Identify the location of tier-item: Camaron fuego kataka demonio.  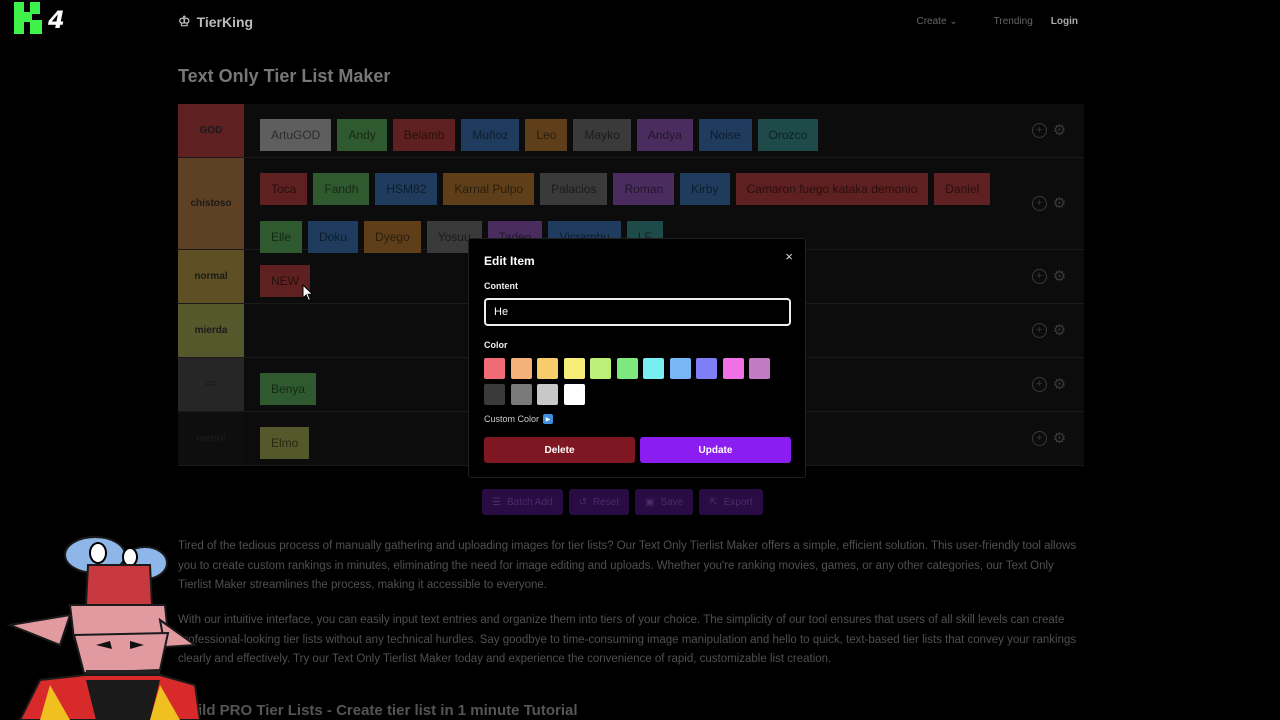
(832, 189).